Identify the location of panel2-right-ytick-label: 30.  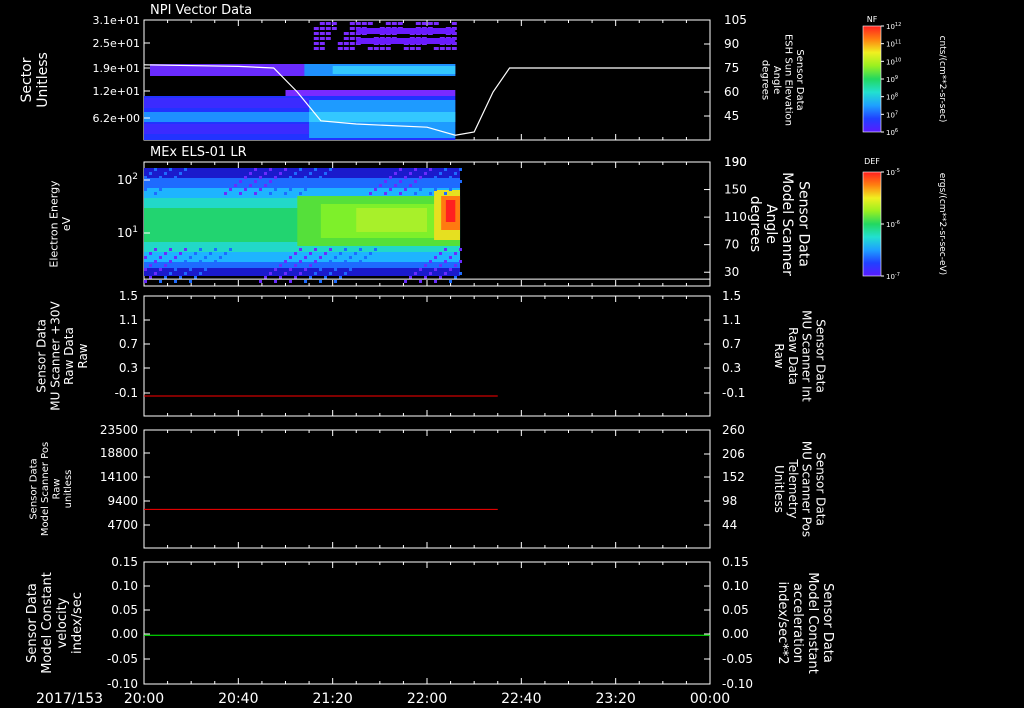
(731, 272).